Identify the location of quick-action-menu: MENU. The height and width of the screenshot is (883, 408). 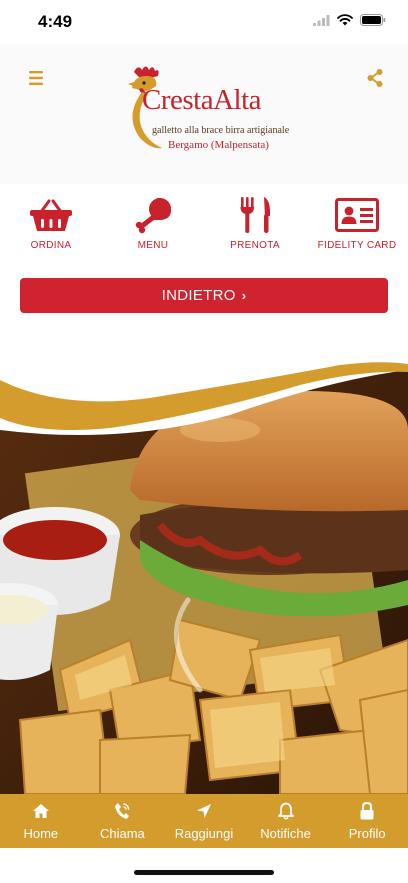
(153, 229).